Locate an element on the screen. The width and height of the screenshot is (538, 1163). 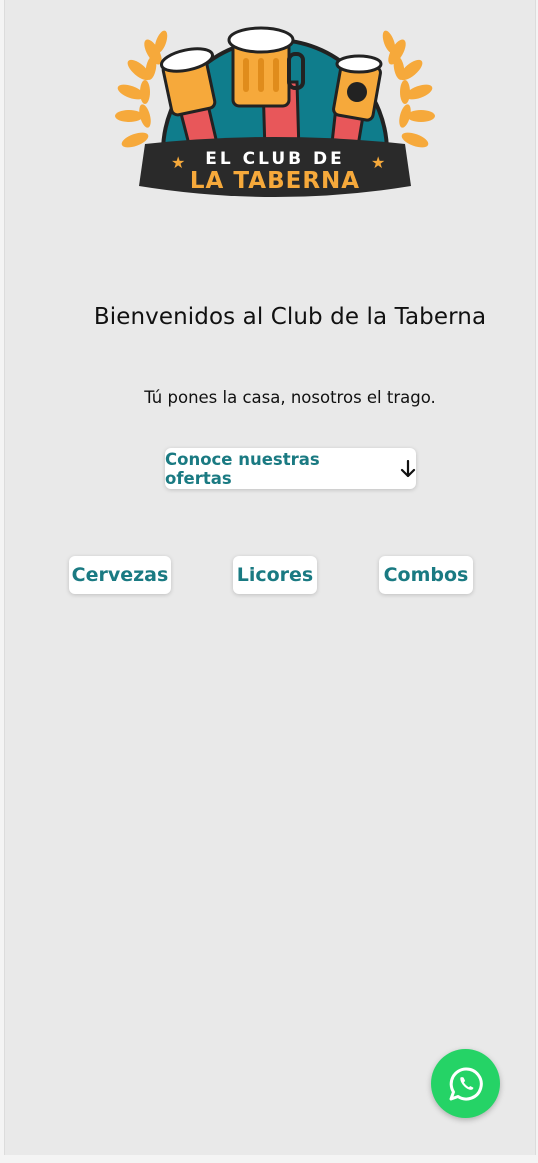
logo-line2: LA TABERNA is located at coordinates (275, 181).